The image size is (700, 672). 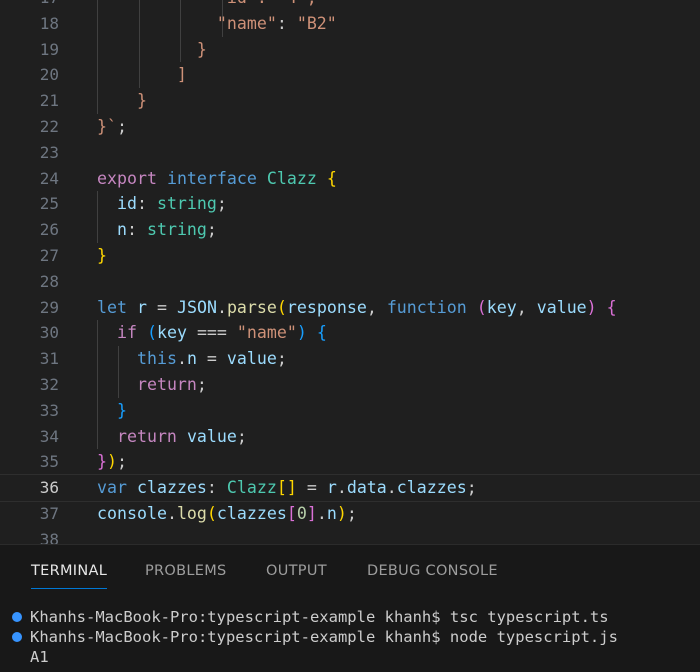 What do you see at coordinates (211, 359) in the screenshot?
I see `code-token: =` at bounding box center [211, 359].